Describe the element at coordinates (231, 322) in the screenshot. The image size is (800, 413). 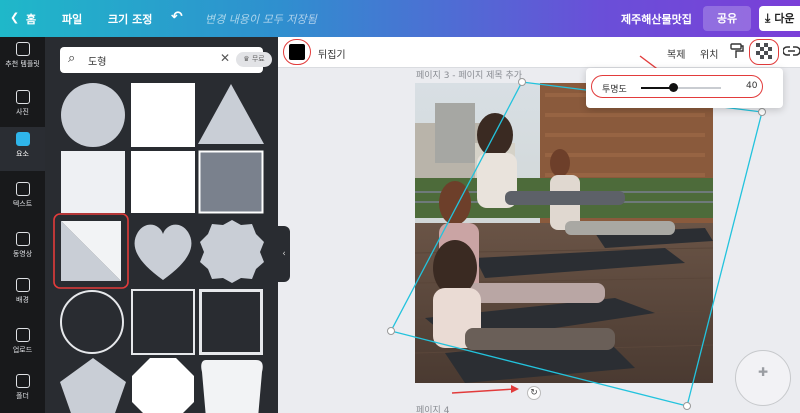
I see `square-outline-thick-shape` at that location.